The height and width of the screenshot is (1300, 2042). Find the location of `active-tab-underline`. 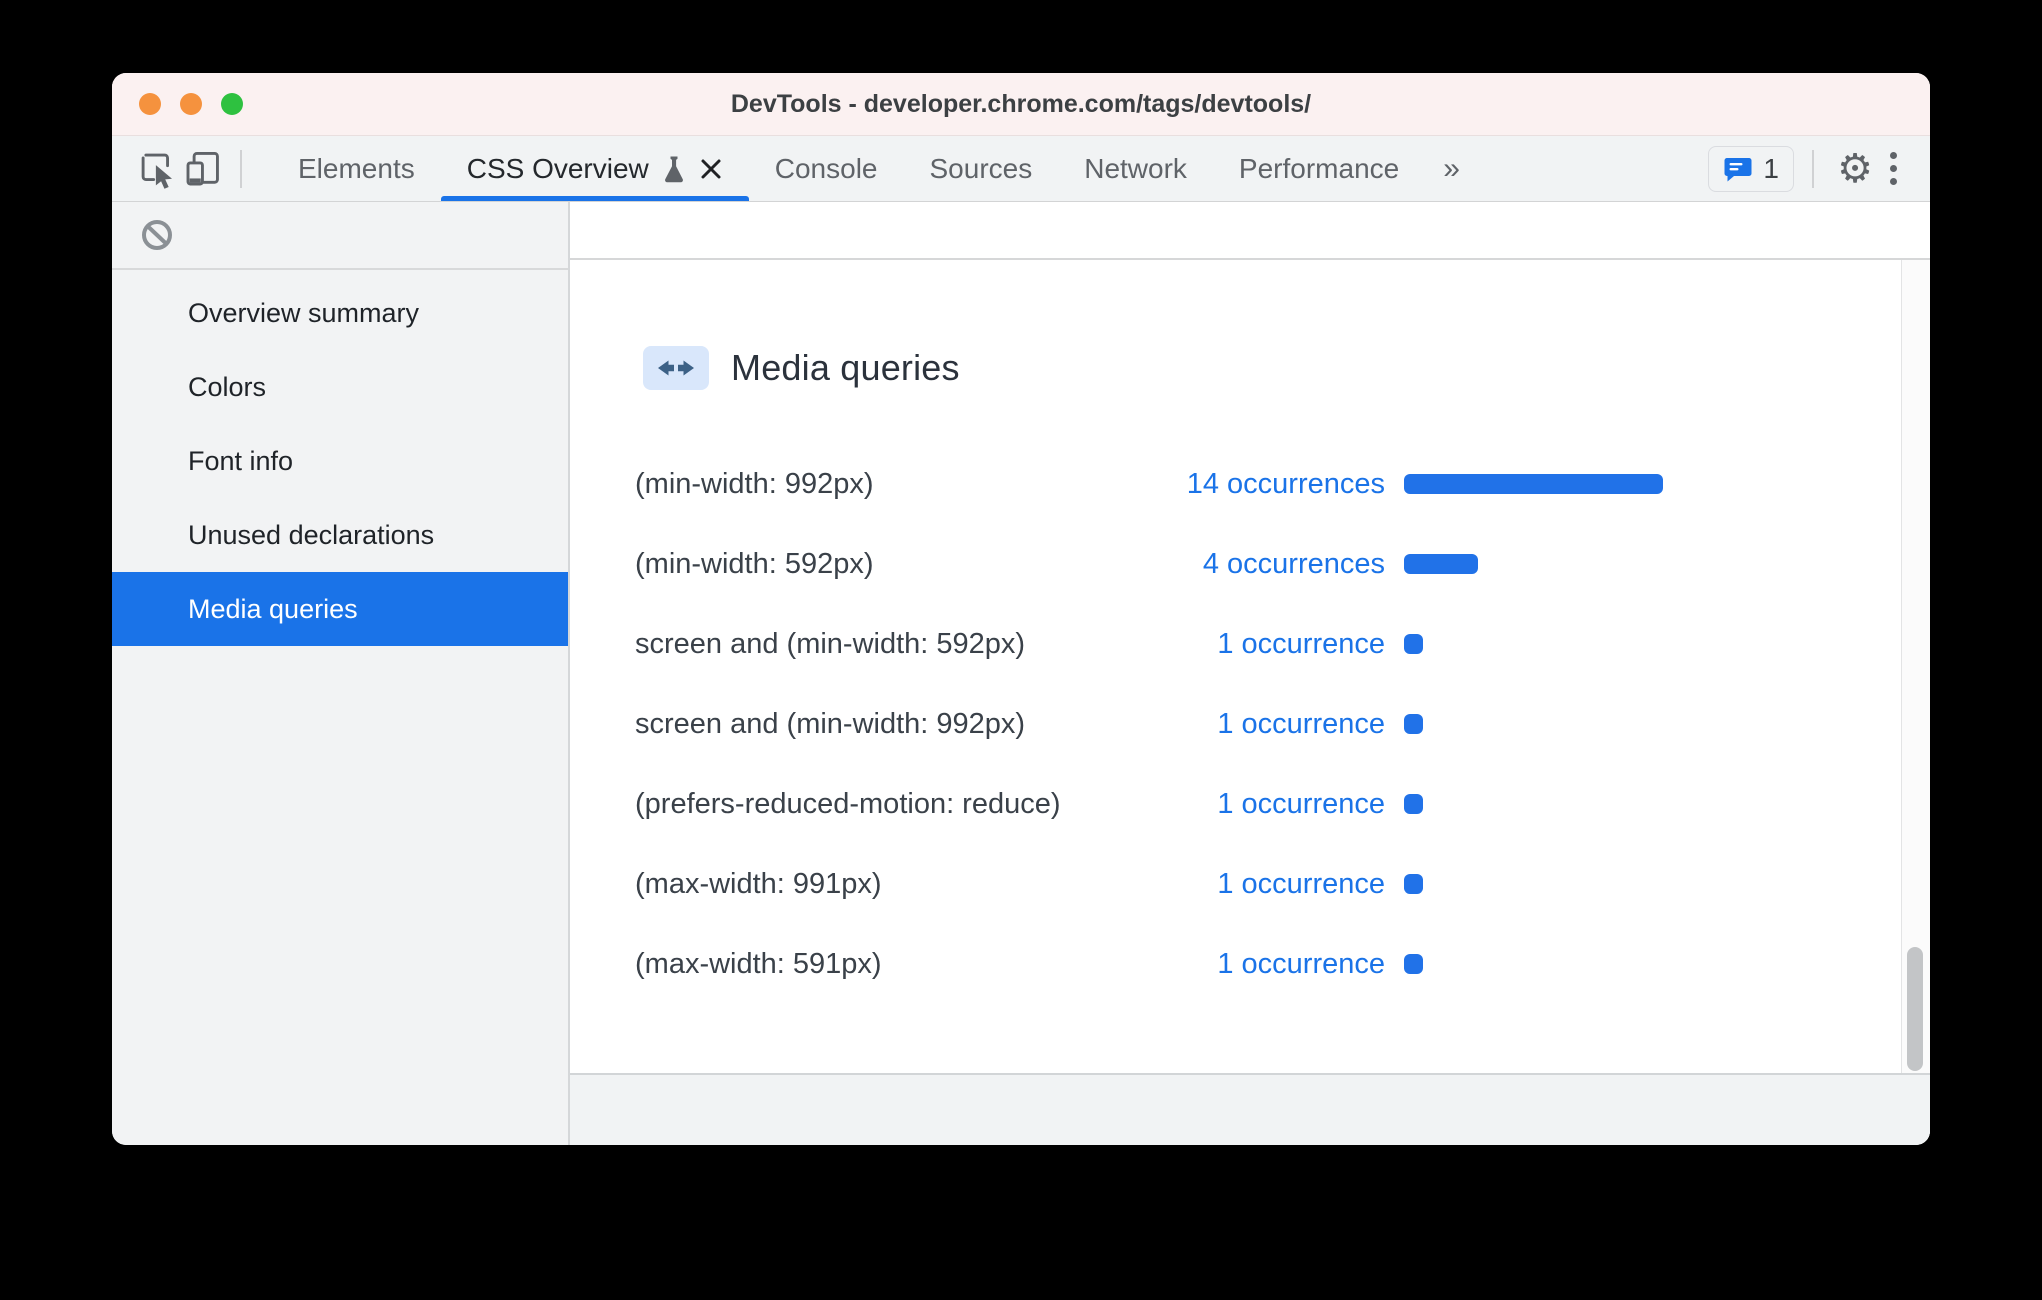

active-tab-underline is located at coordinates (594, 198).